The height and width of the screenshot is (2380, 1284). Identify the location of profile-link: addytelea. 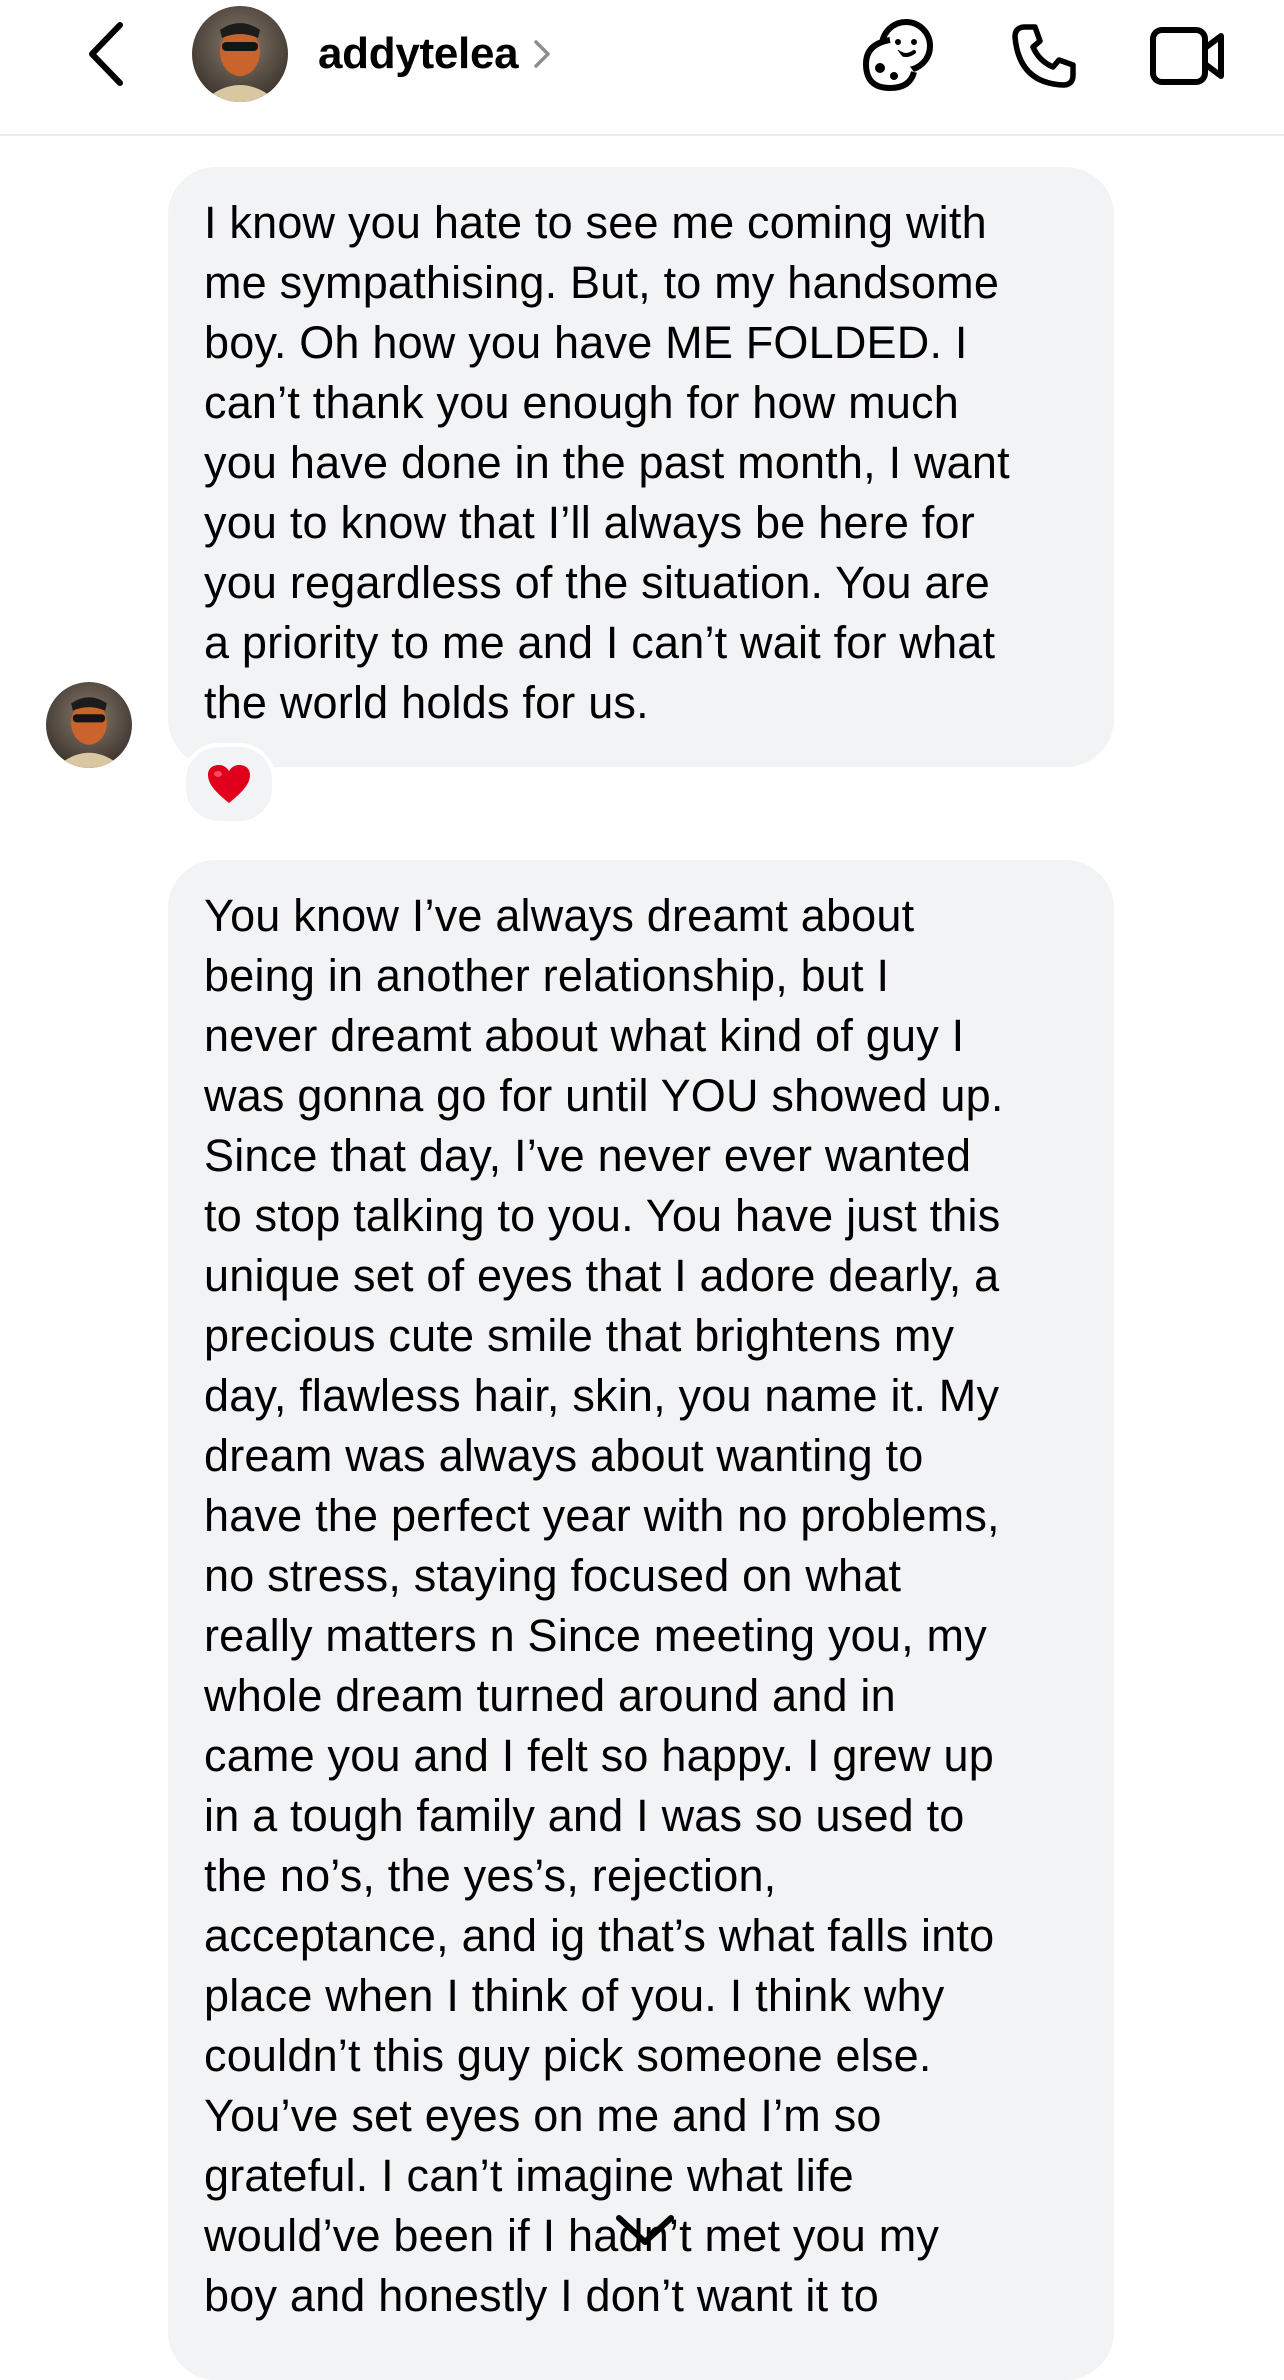
(436, 54).